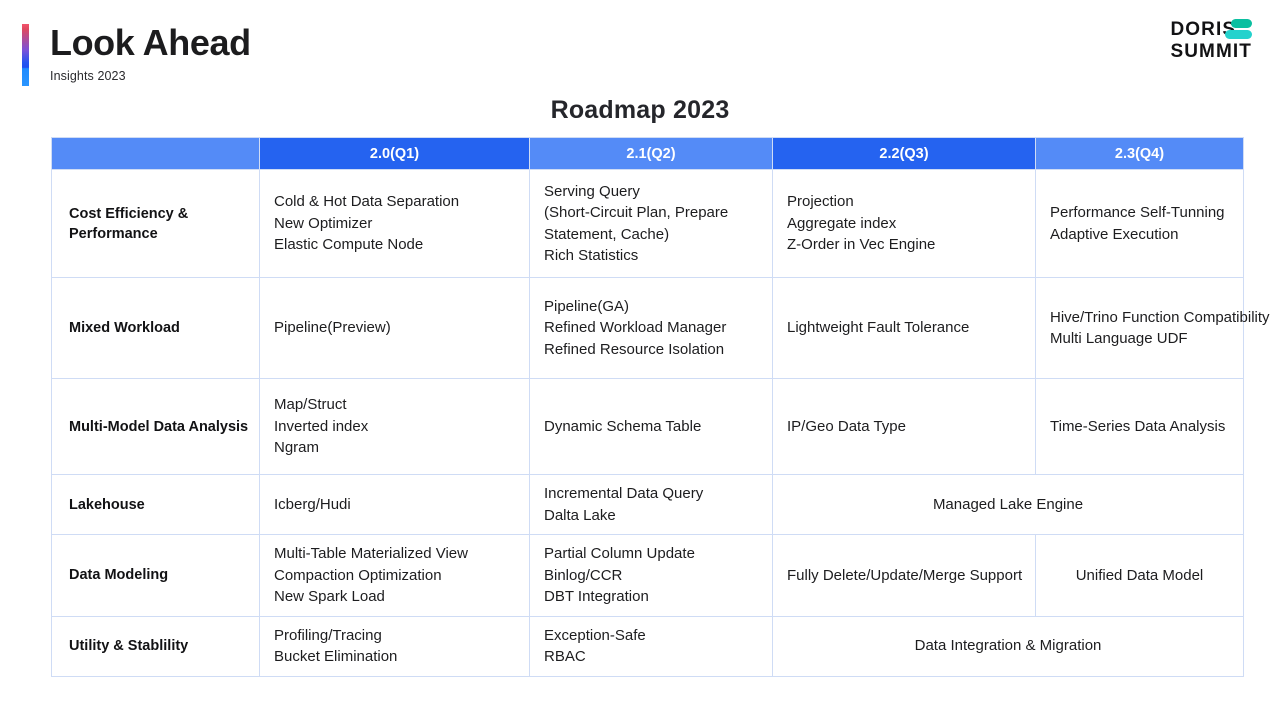  I want to click on header-title-block: Look Ahead Insights 2023, so click(150, 51).